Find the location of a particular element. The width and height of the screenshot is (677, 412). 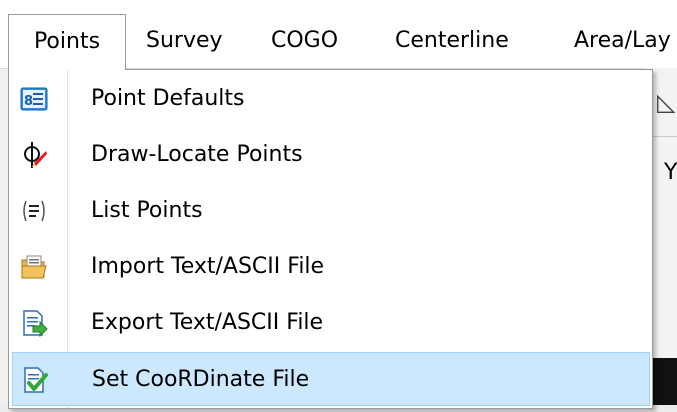

background-text: YI is located at coordinates (670, 172).